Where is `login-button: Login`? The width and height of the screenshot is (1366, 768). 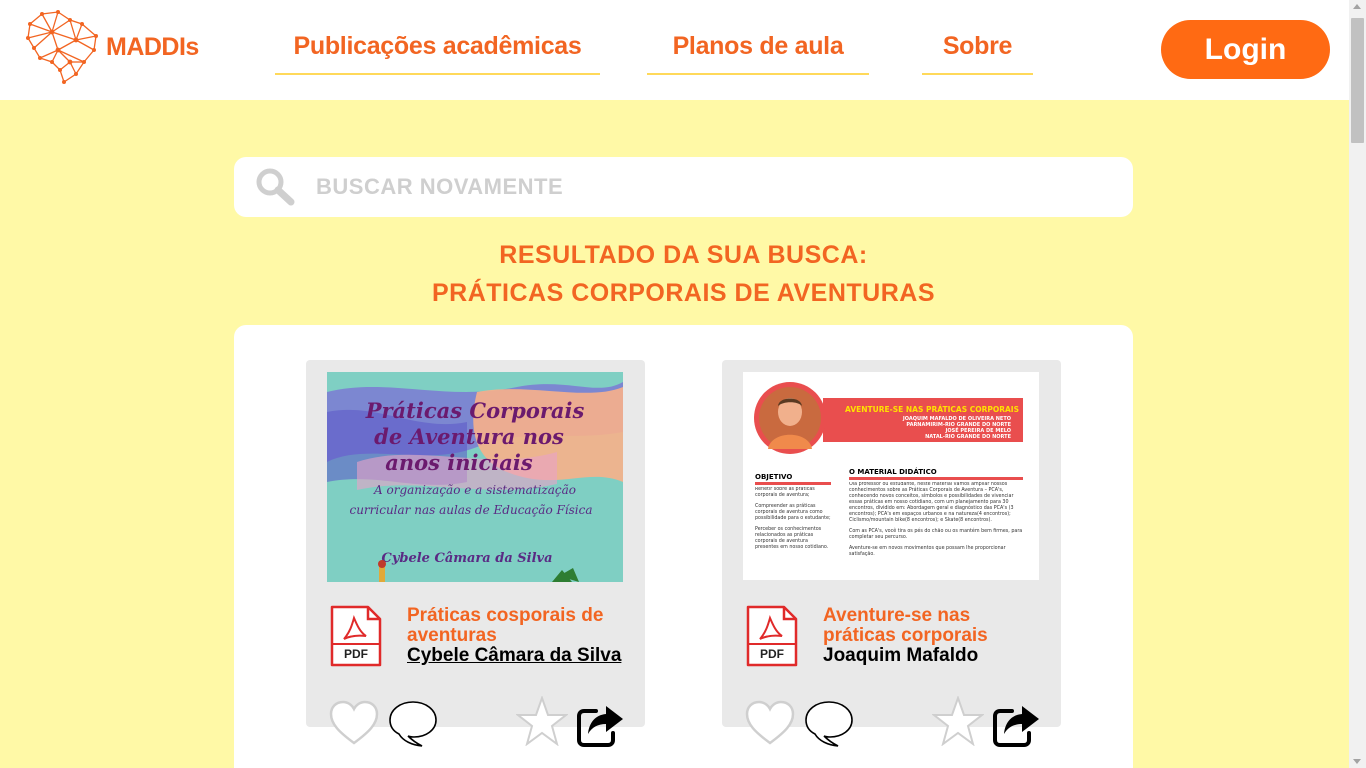
login-button: Login is located at coordinates (1245, 49).